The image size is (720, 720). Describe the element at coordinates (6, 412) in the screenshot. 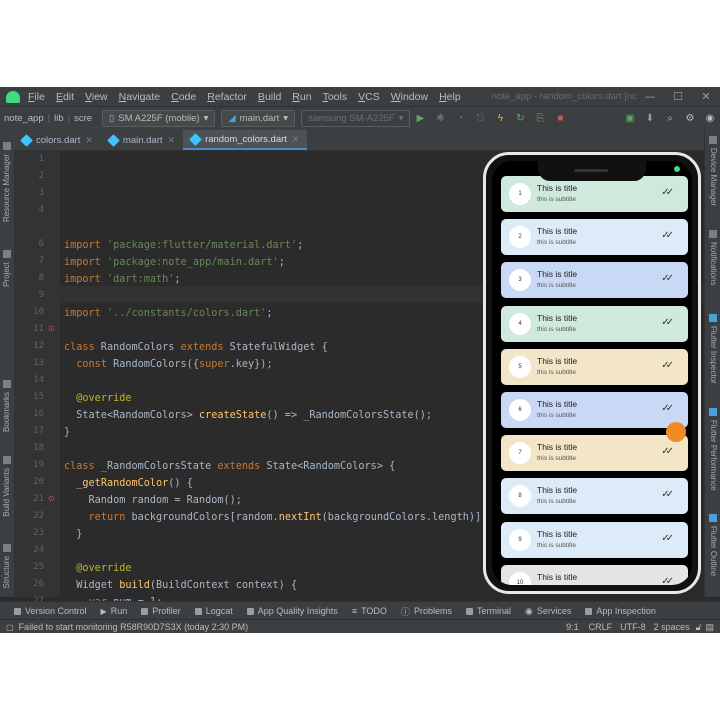

I see `tool-bookmarks: Bookmarks` at that location.